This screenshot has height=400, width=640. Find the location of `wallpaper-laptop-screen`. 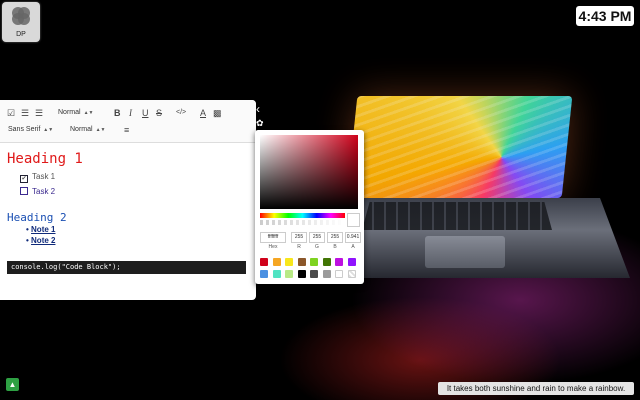

wallpaper-laptop-screen is located at coordinates (459, 147).